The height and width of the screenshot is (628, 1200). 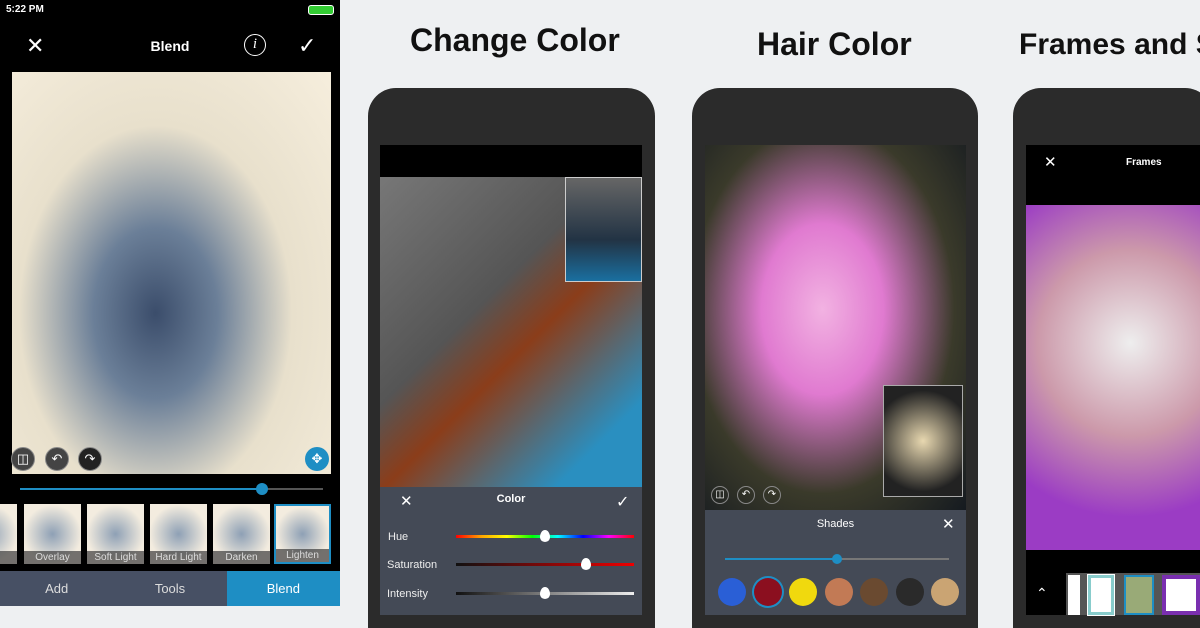 I want to click on bottom-tabs: Add Tools Blend, so click(x=170, y=588).